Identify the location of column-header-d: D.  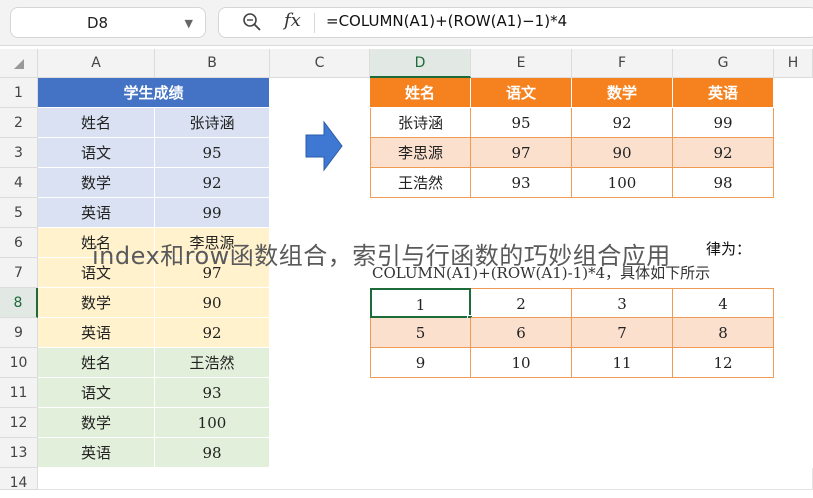
(420, 63).